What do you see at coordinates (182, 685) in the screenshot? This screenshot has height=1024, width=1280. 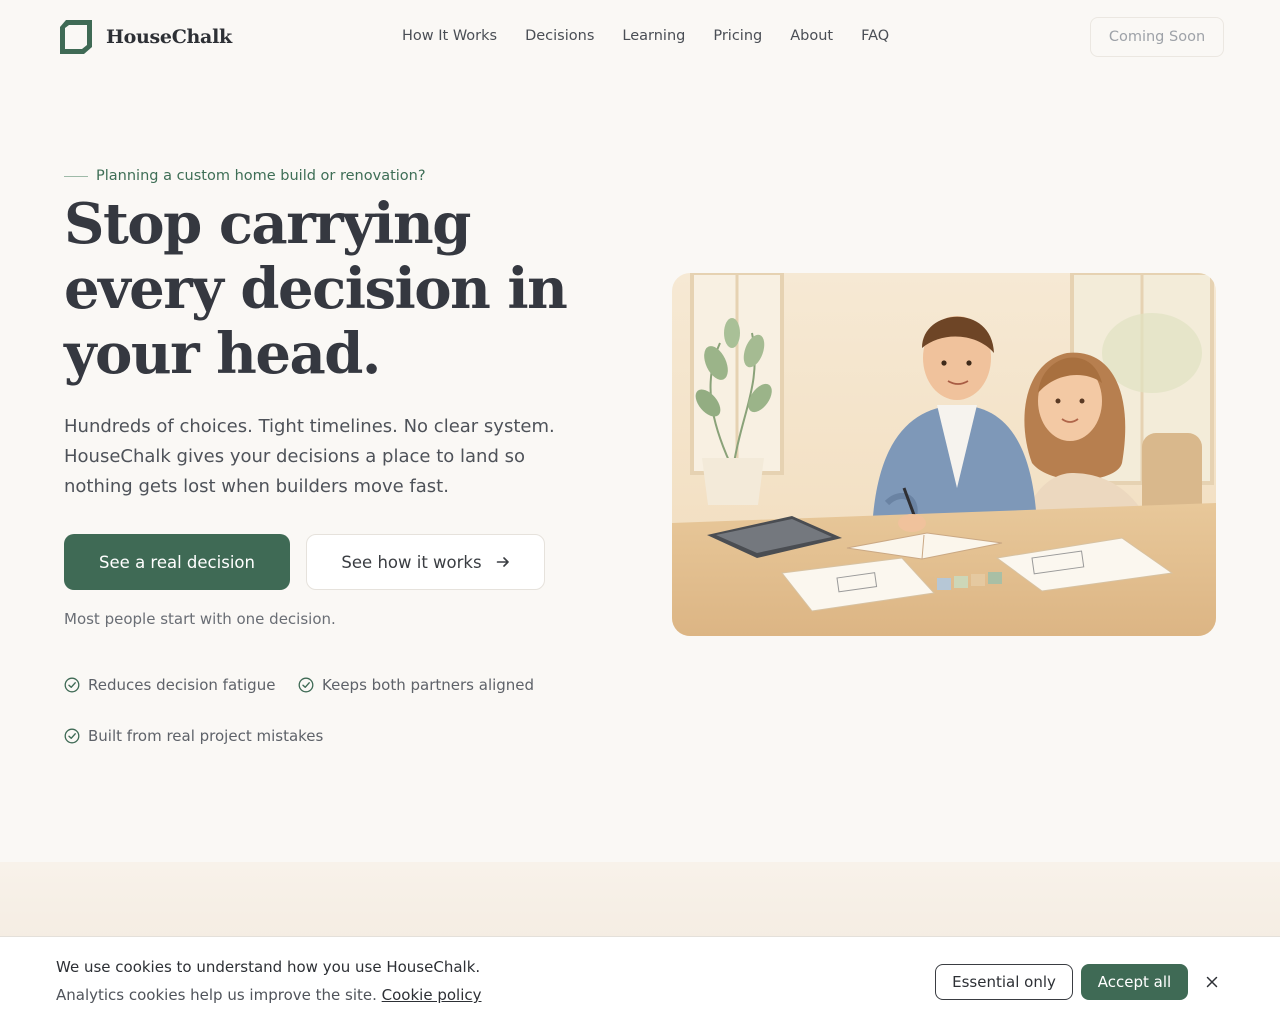 I see `feature-label: Reduces decision fatigue` at bounding box center [182, 685].